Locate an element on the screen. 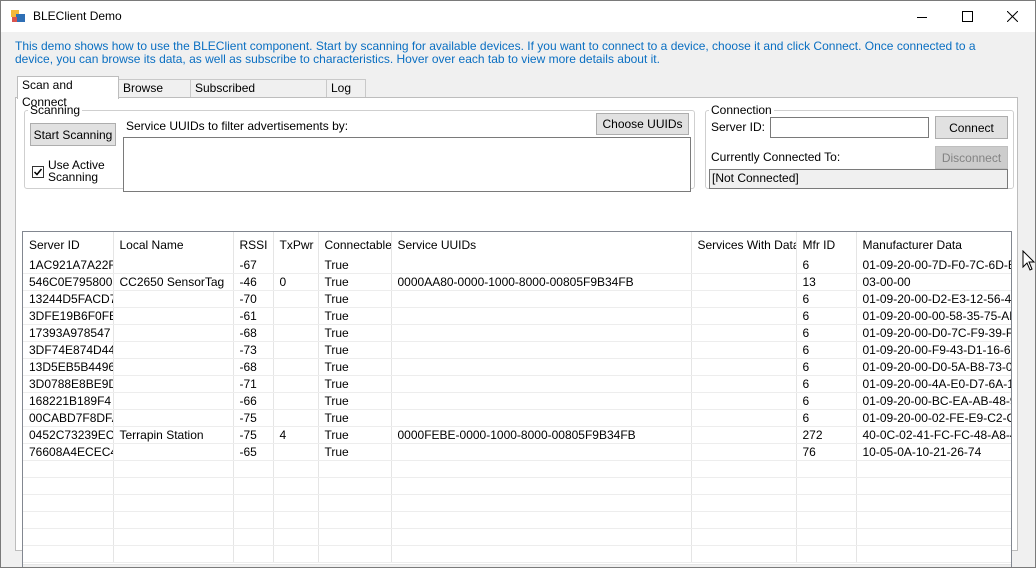 The width and height of the screenshot is (1036, 568). column-header: Manufacturer Data is located at coordinates (933, 244).